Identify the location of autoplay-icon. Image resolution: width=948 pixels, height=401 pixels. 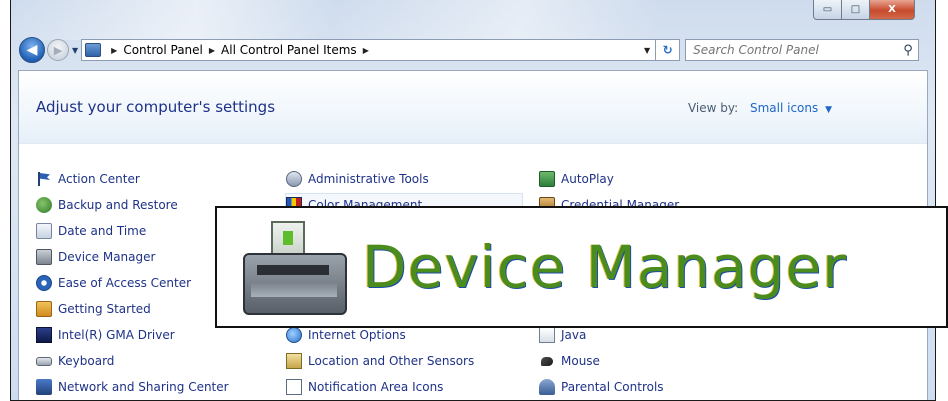
(547, 179).